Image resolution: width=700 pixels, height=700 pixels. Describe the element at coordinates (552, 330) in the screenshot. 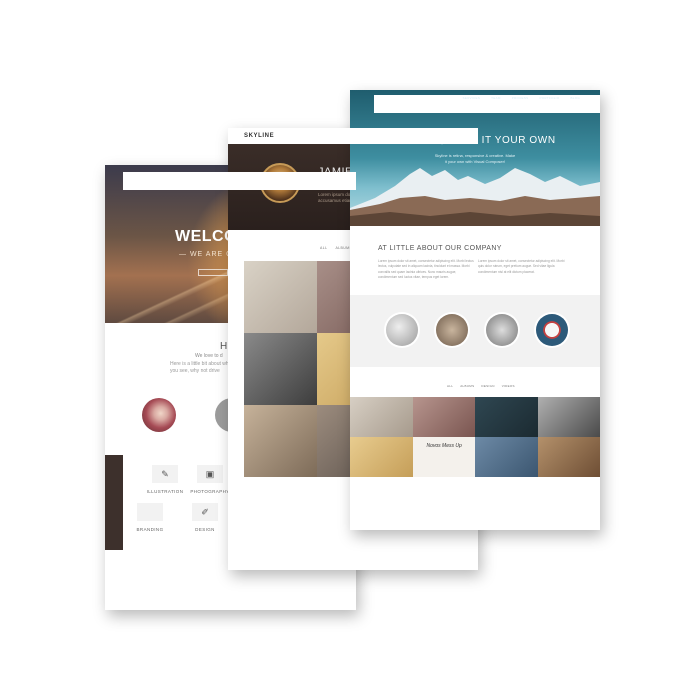

I see `stamp-thumb` at that location.